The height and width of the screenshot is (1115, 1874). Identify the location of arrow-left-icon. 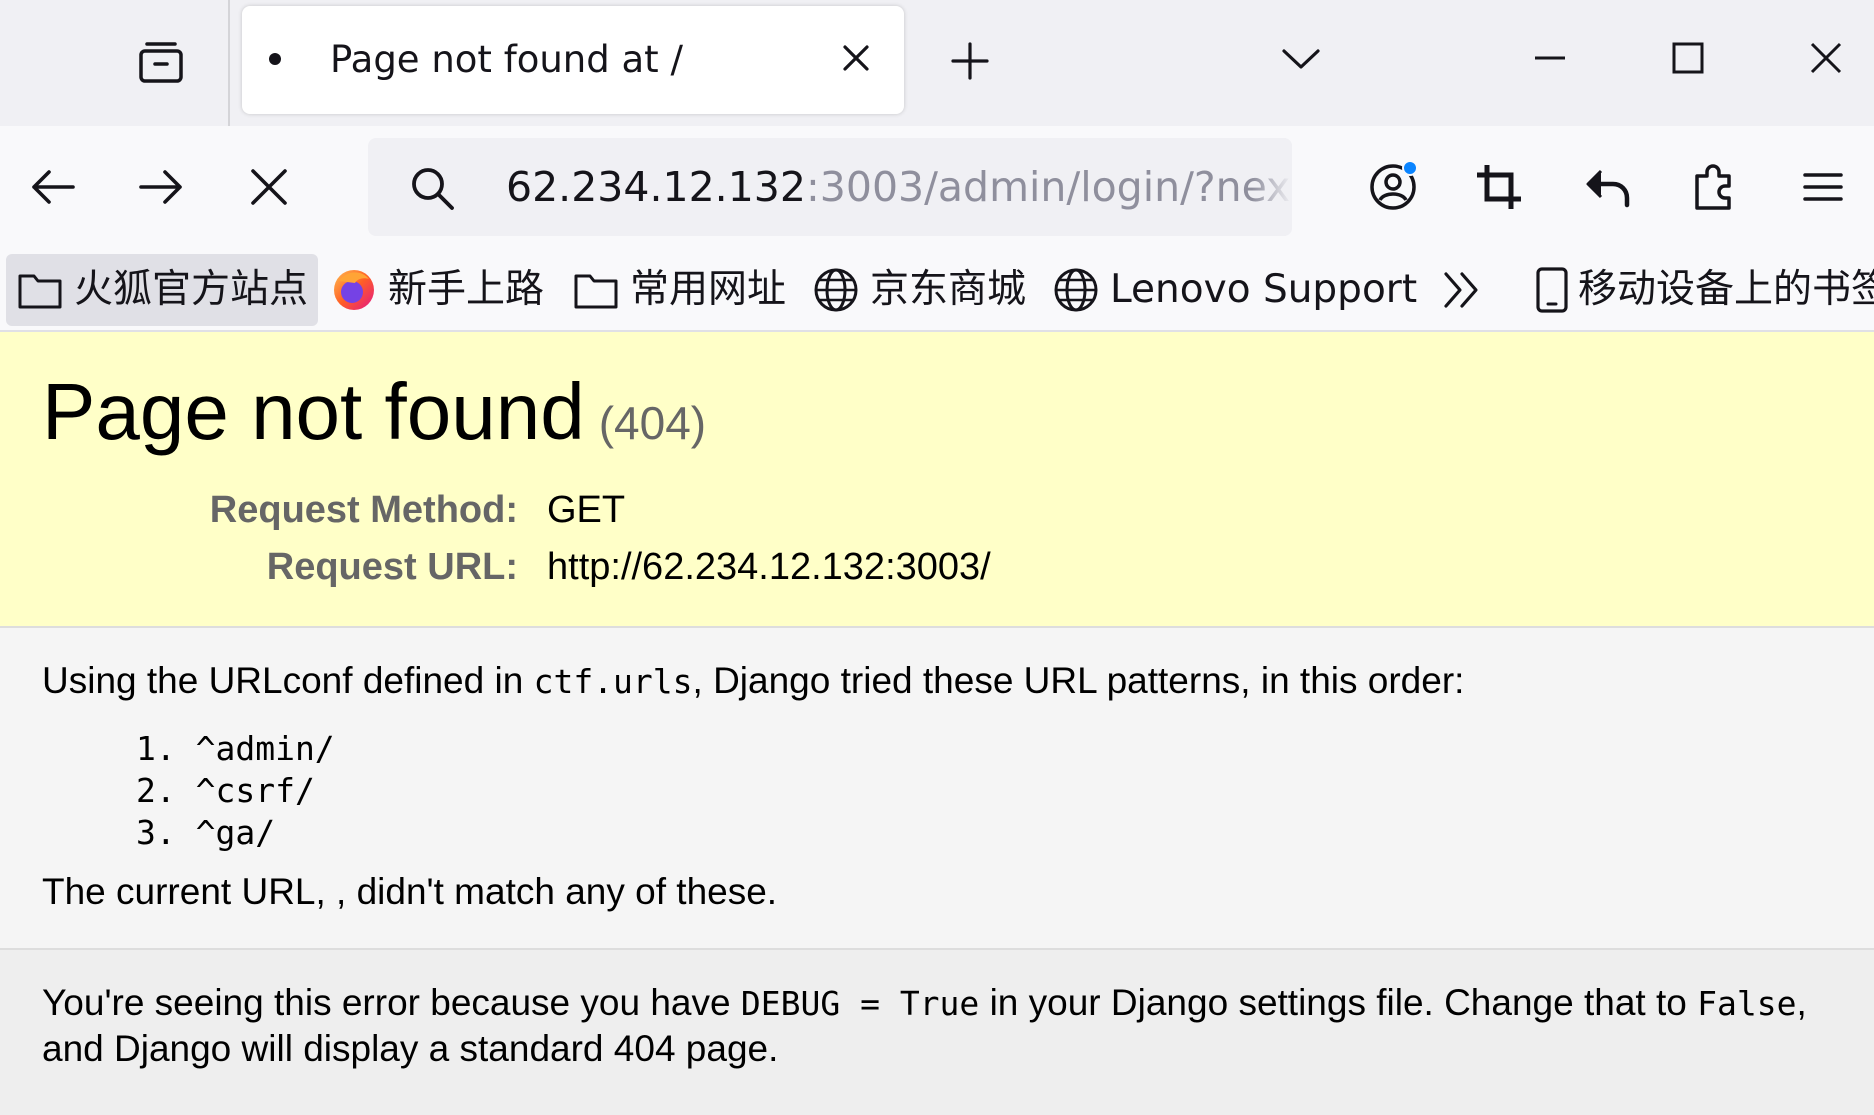
(53, 187).